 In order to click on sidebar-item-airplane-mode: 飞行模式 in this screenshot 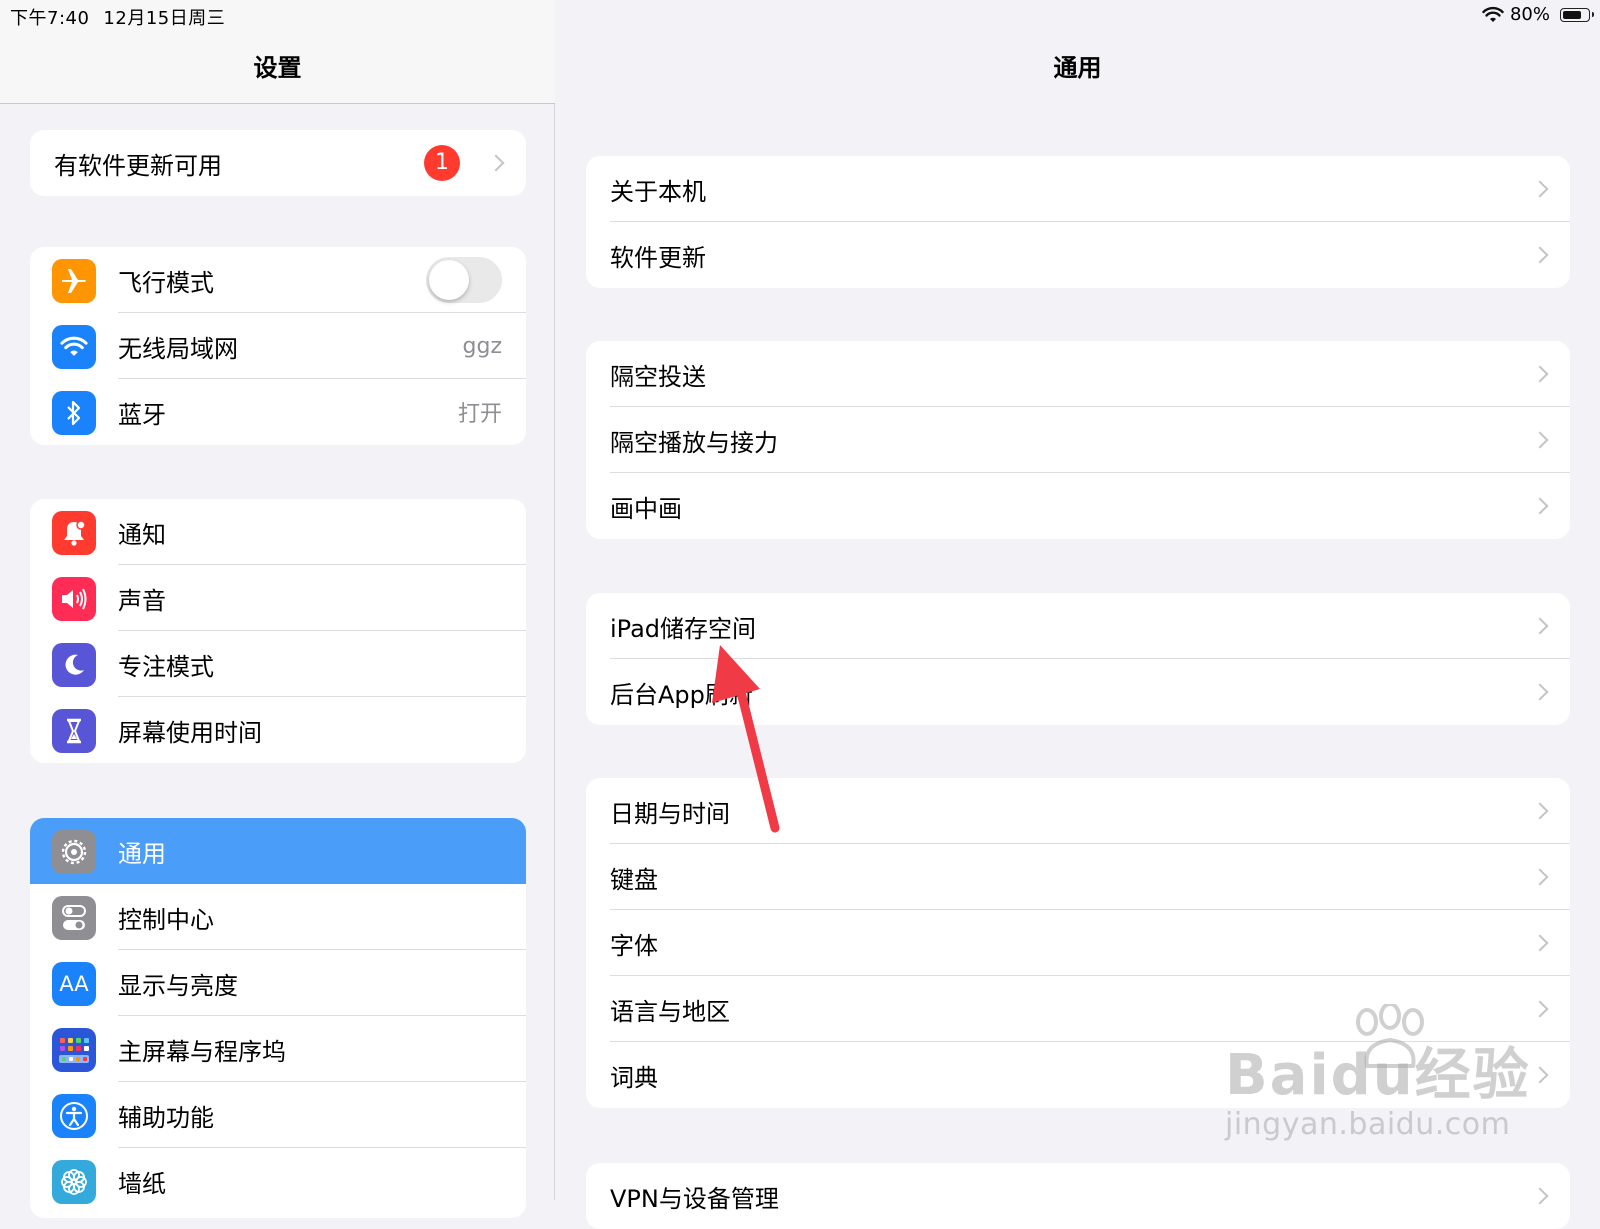, I will do `click(278, 280)`.